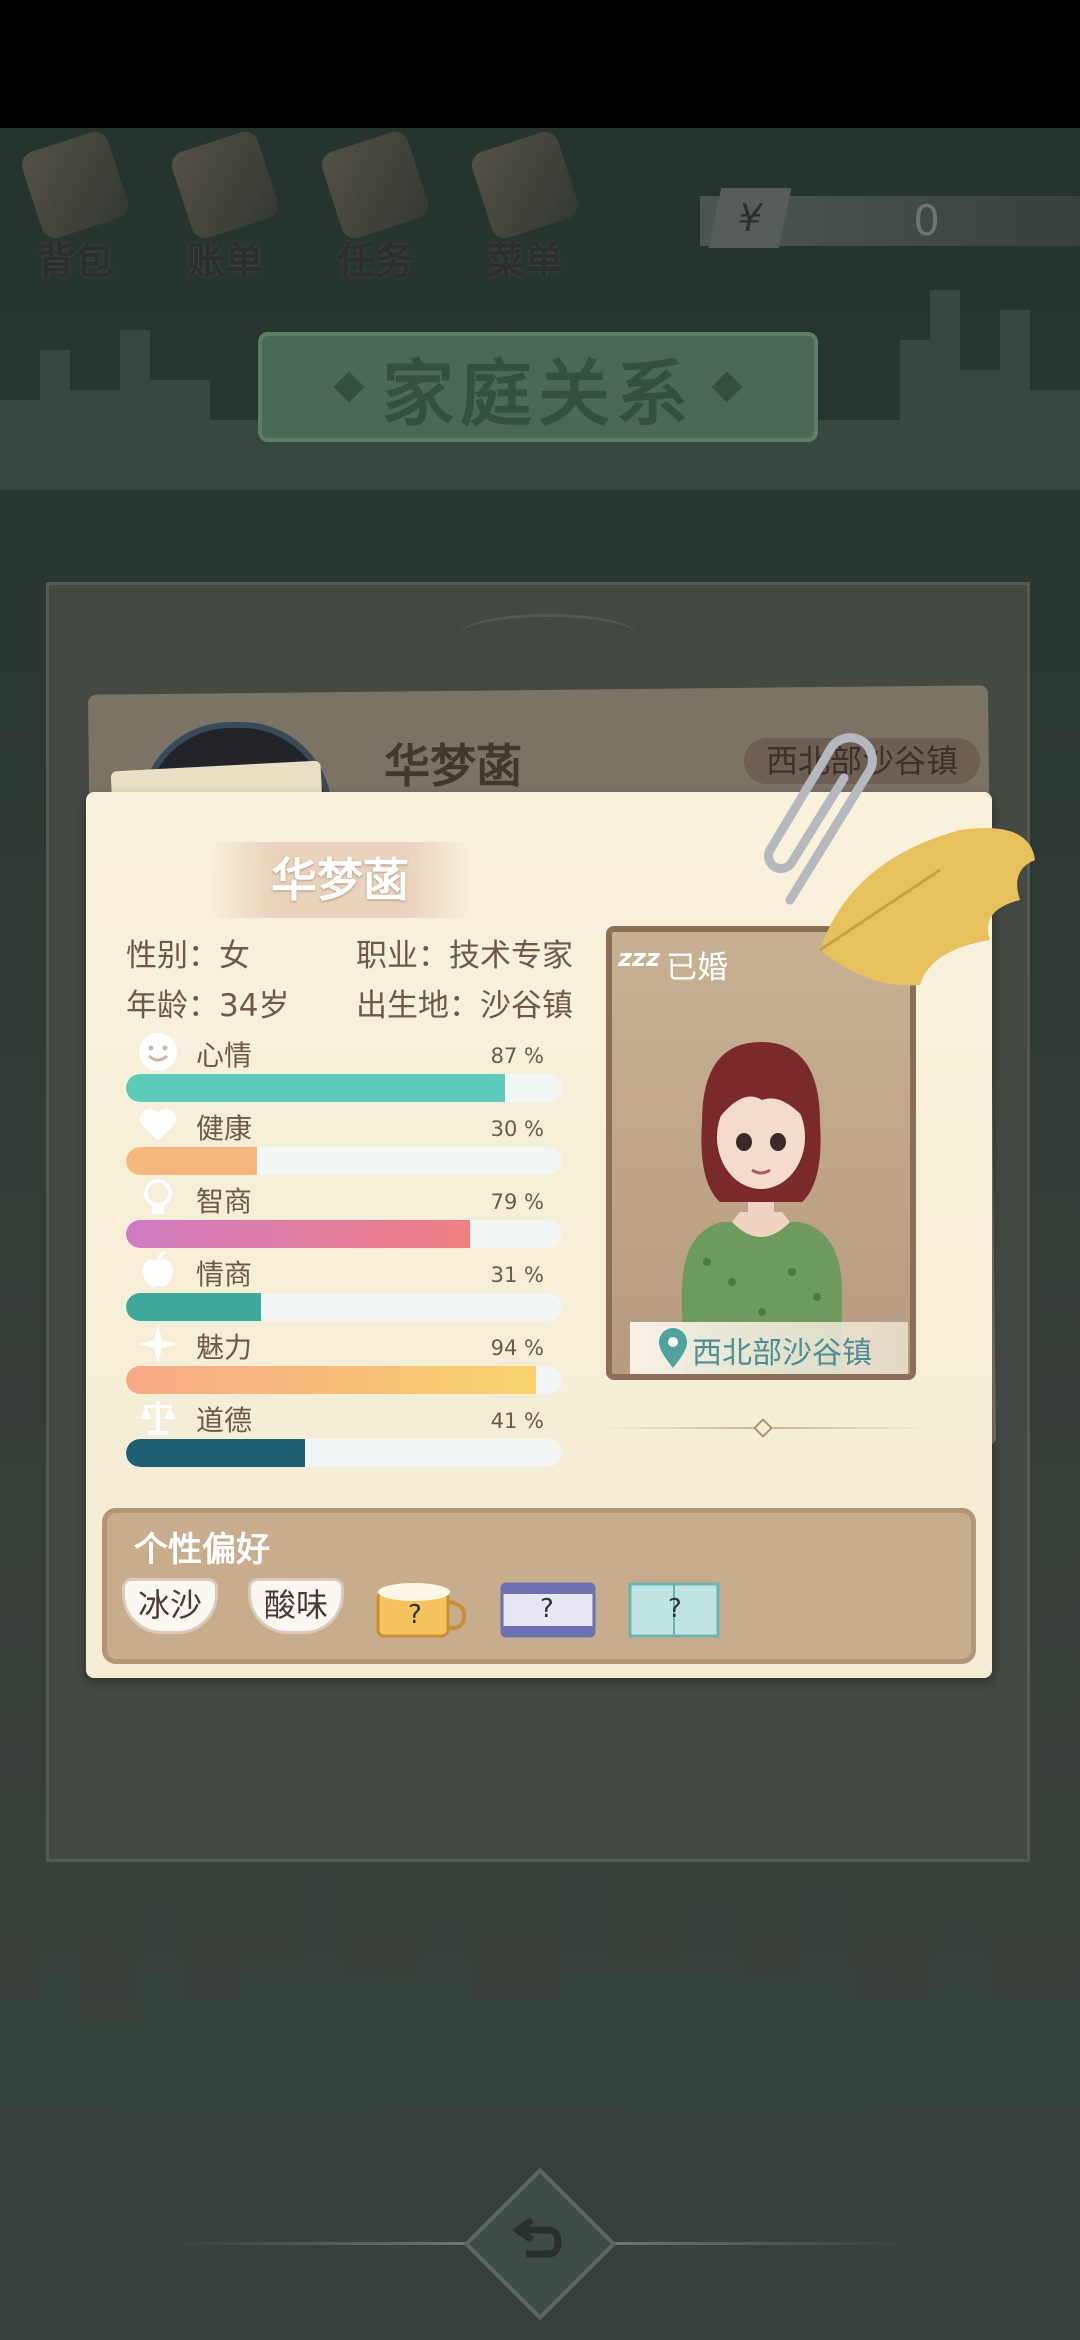 This screenshot has height=2340, width=1080. What do you see at coordinates (537, 393) in the screenshot?
I see `page-title: 家庭关系` at bounding box center [537, 393].